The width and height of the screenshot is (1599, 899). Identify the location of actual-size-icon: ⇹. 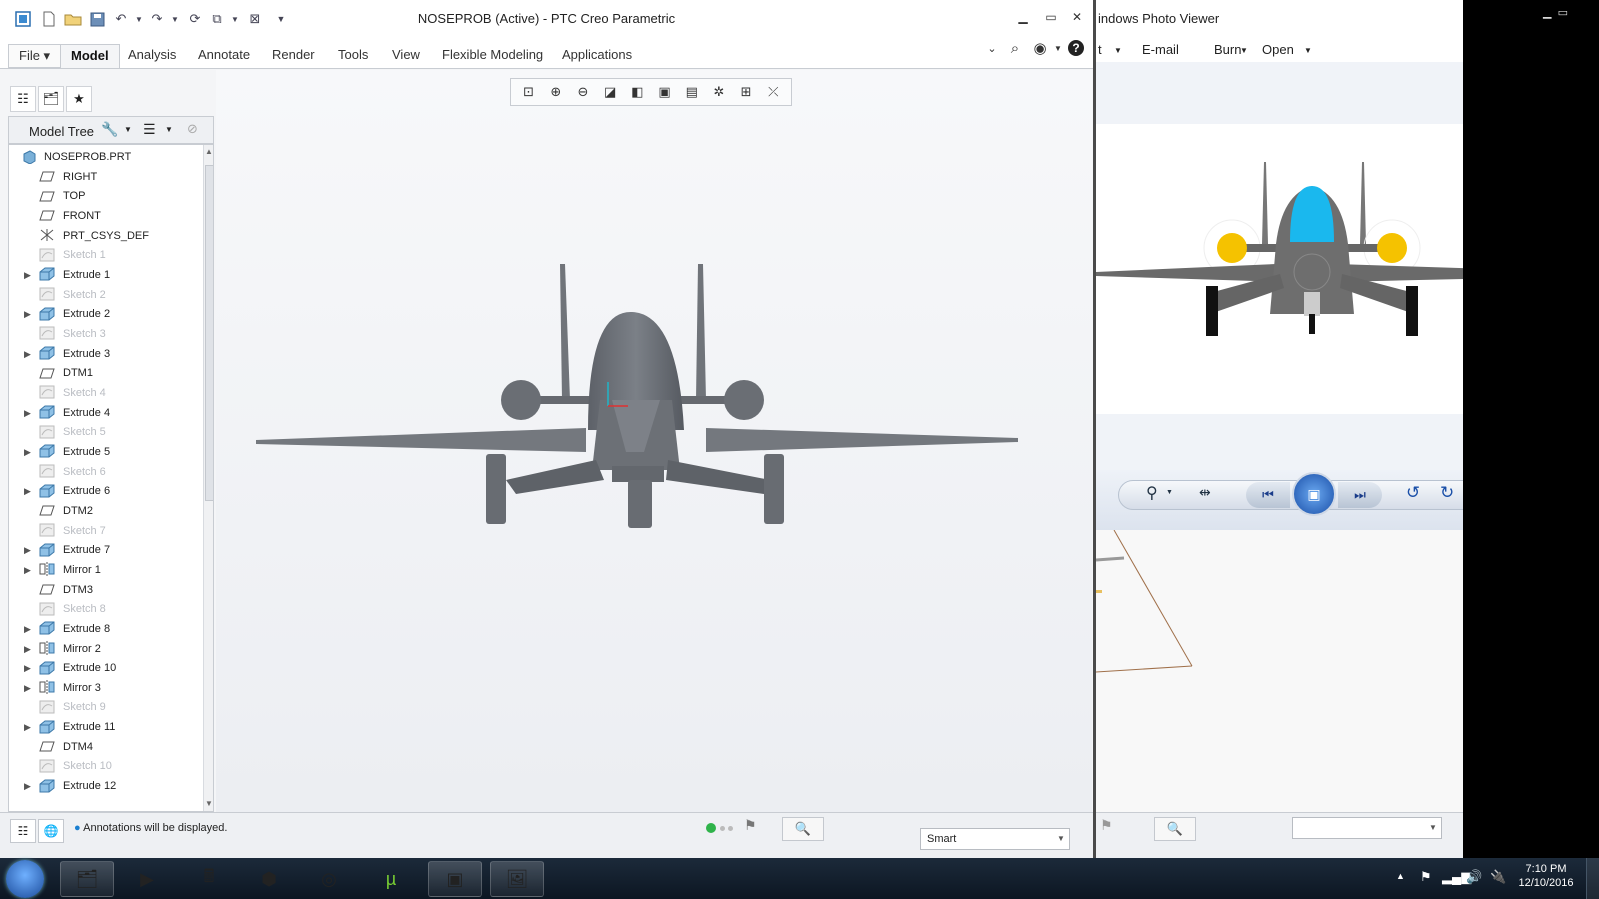
(1205, 492).